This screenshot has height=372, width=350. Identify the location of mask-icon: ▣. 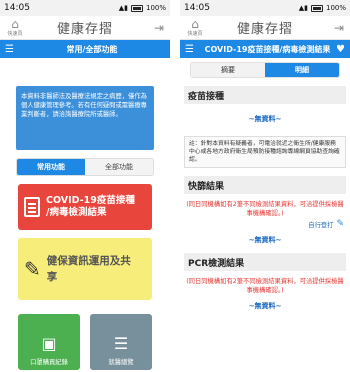
(49, 343).